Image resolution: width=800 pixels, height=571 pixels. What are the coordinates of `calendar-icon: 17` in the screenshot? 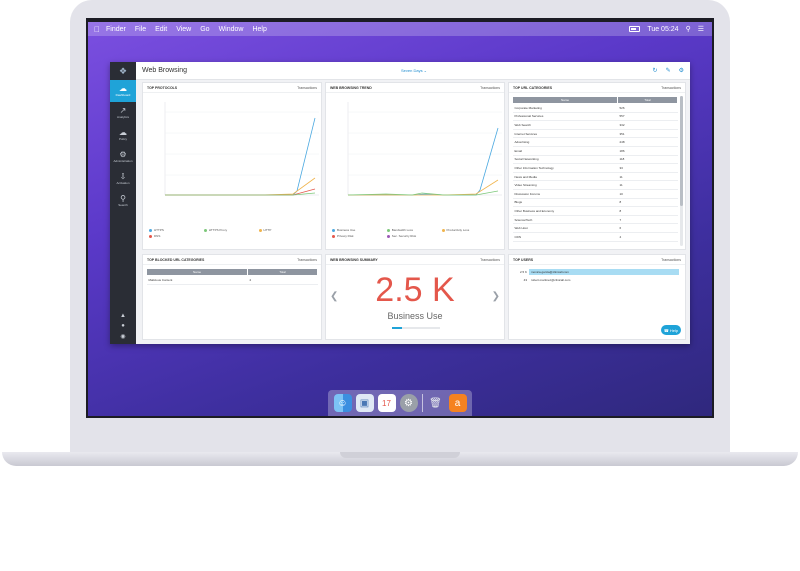 It's located at (386, 403).